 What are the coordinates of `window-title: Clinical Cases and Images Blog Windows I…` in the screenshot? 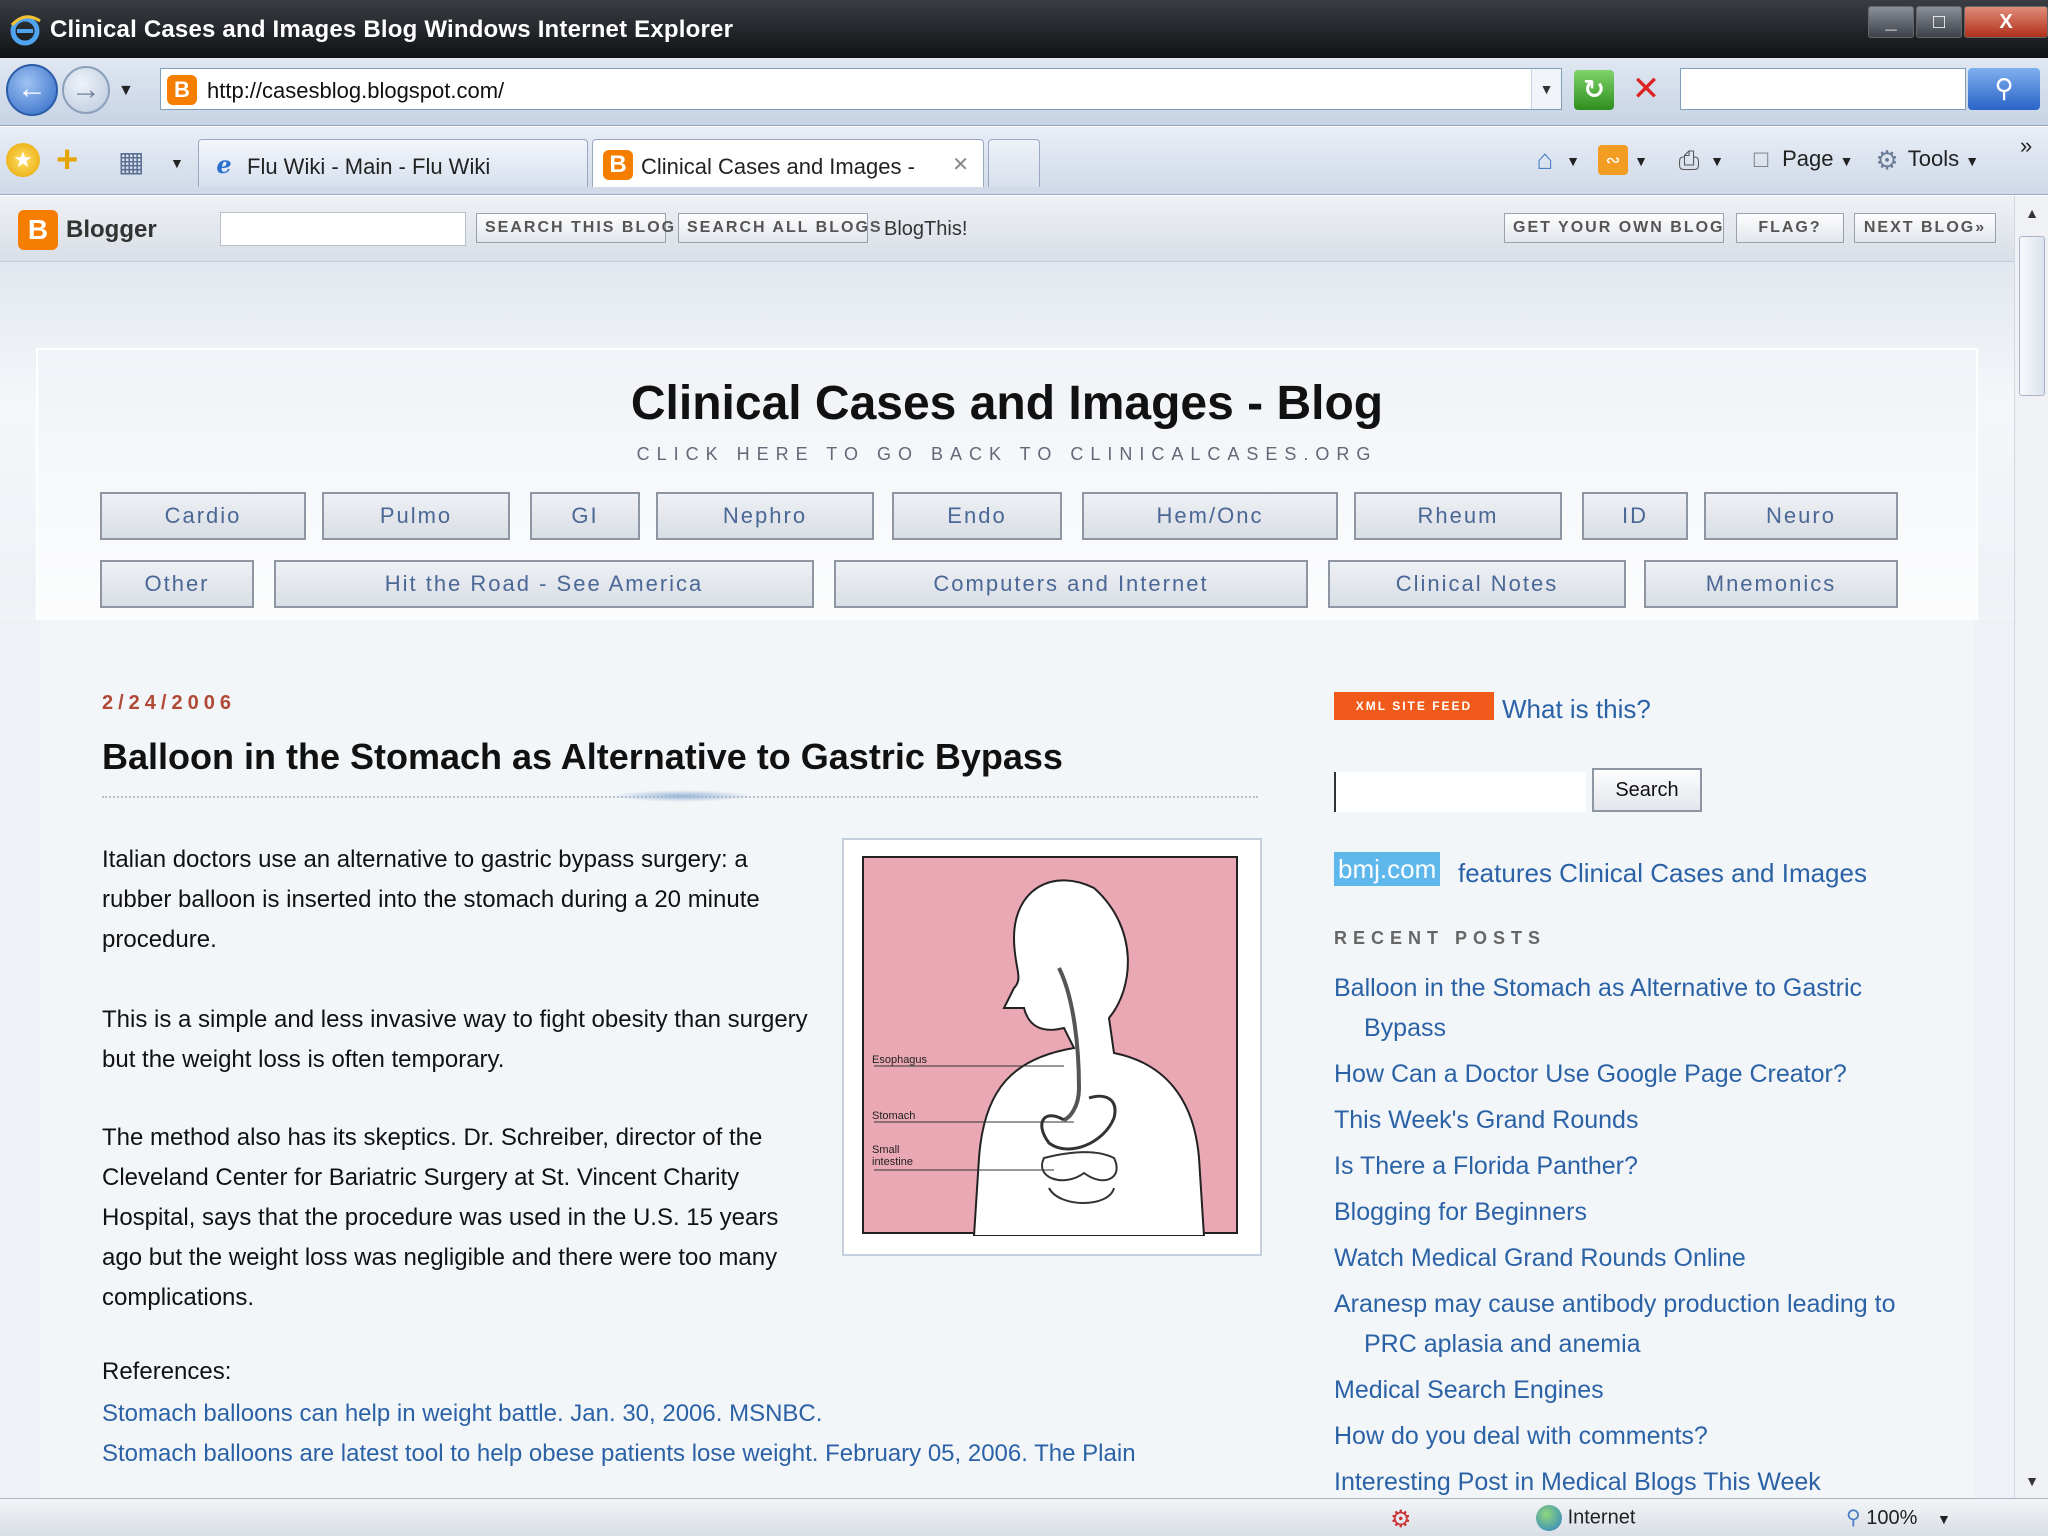 It's located at (392, 29).